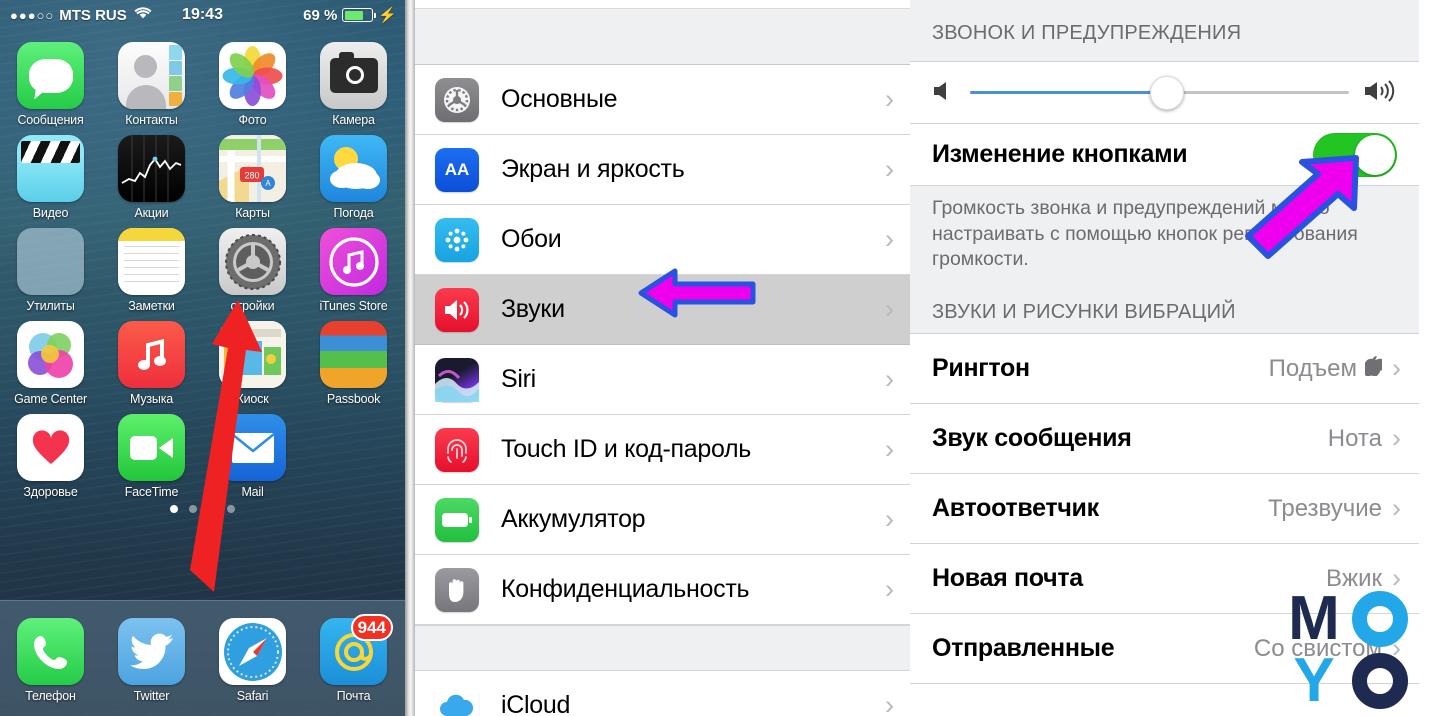  What do you see at coordinates (202, 509) in the screenshot?
I see `page-indicator-dots` at bounding box center [202, 509].